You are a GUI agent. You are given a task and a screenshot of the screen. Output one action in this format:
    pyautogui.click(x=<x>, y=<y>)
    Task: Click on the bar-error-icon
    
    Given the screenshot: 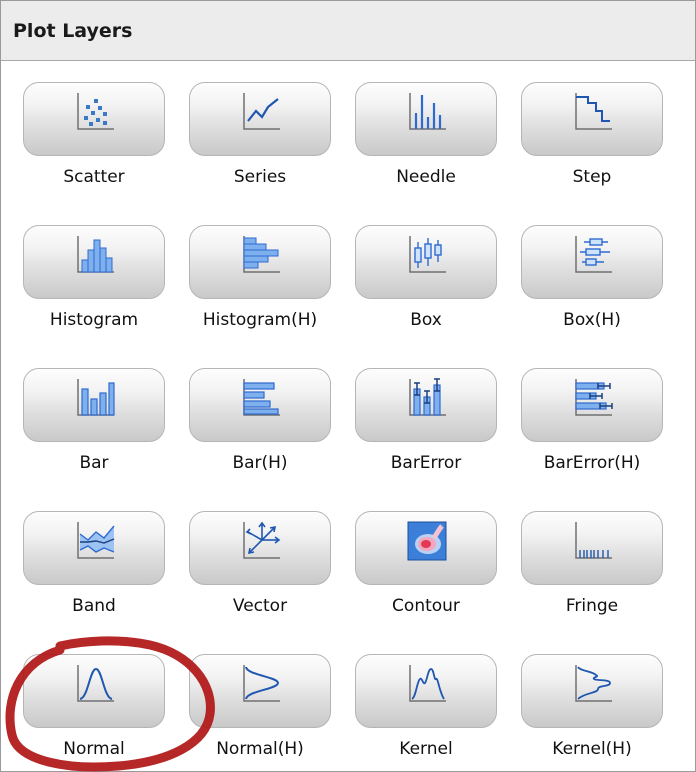 What is the action you would take?
    pyautogui.click(x=427, y=398)
    